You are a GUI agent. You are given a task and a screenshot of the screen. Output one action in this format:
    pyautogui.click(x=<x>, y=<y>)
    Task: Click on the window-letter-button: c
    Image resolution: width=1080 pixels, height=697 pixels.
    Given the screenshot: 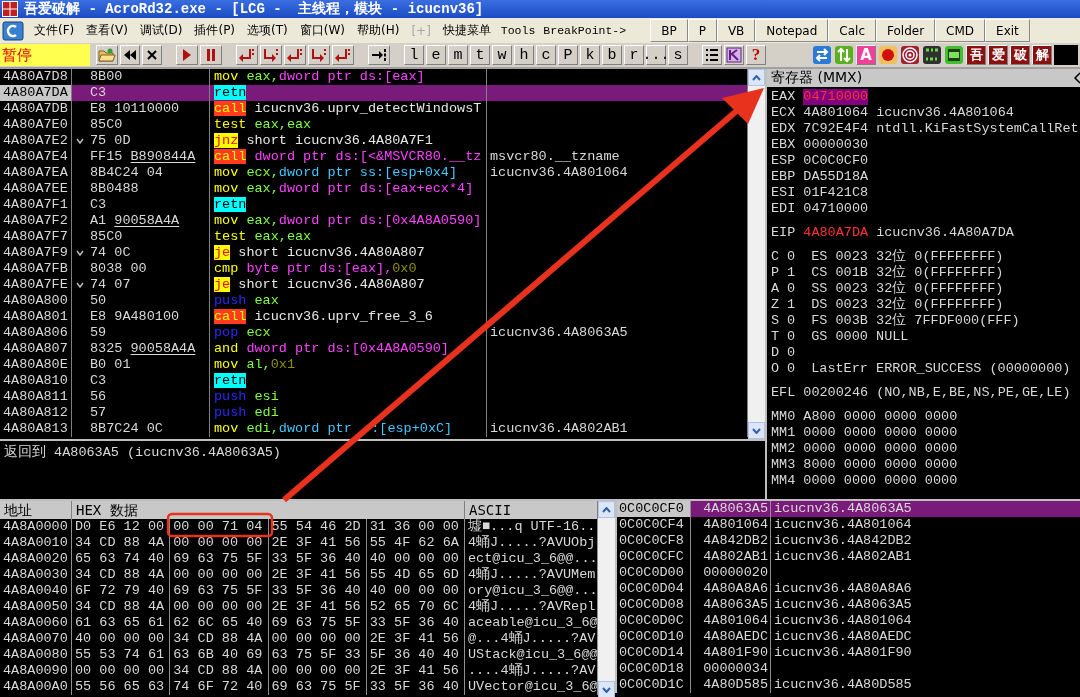 What is the action you would take?
    pyautogui.click(x=546, y=55)
    